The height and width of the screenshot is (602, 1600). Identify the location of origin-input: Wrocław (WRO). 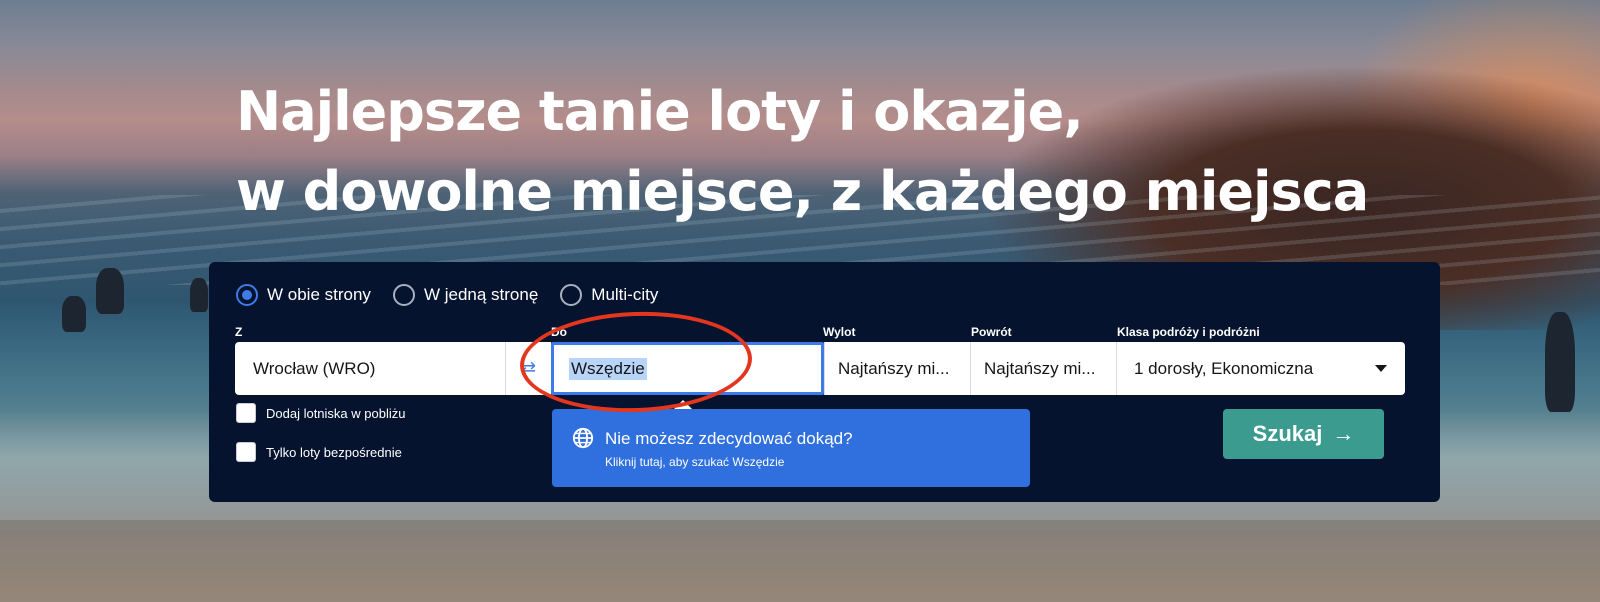
(370, 368).